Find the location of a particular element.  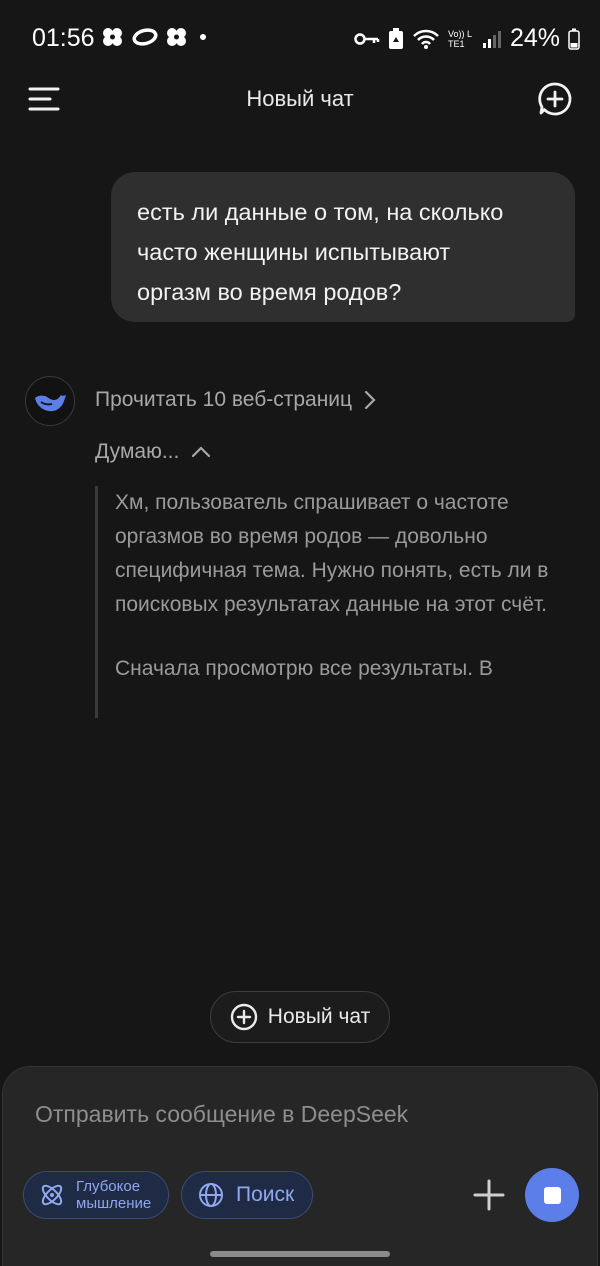

search-label: Поиск is located at coordinates (265, 1194).